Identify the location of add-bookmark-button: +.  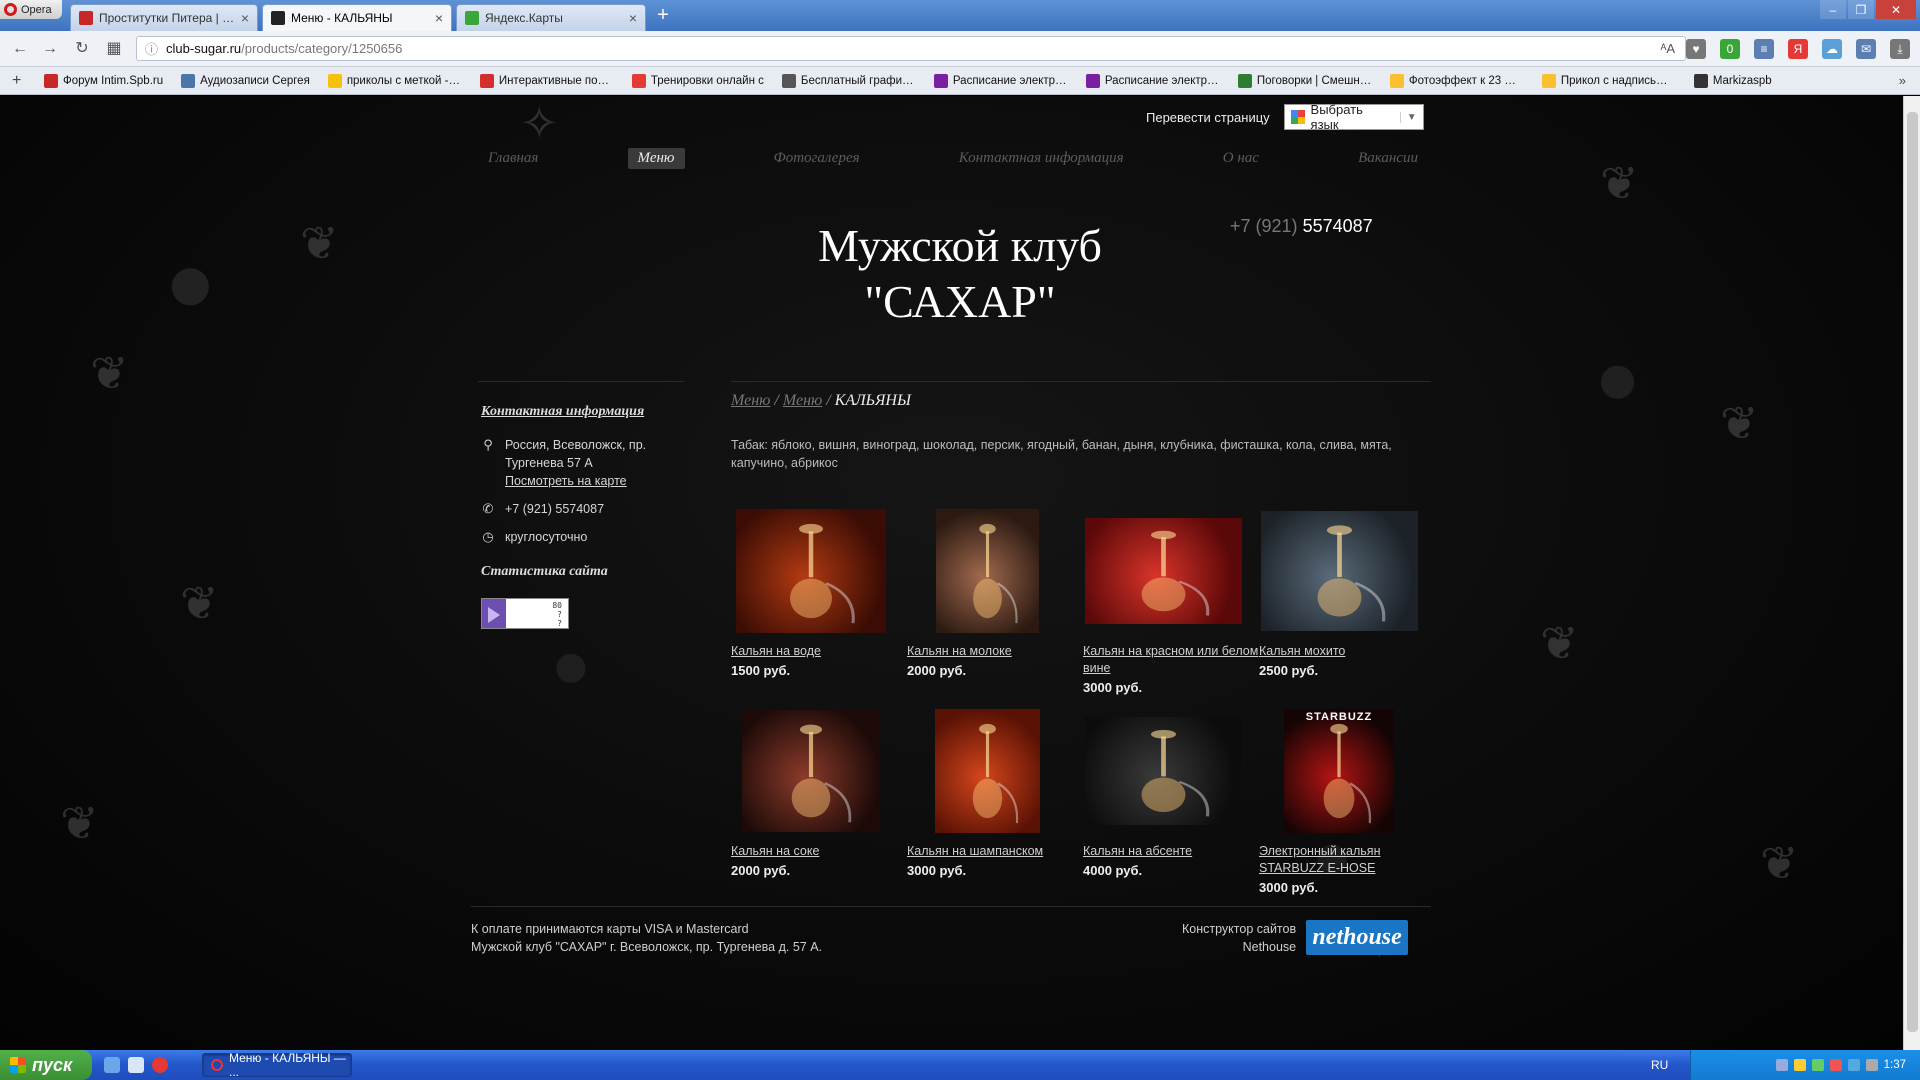
(28, 81).